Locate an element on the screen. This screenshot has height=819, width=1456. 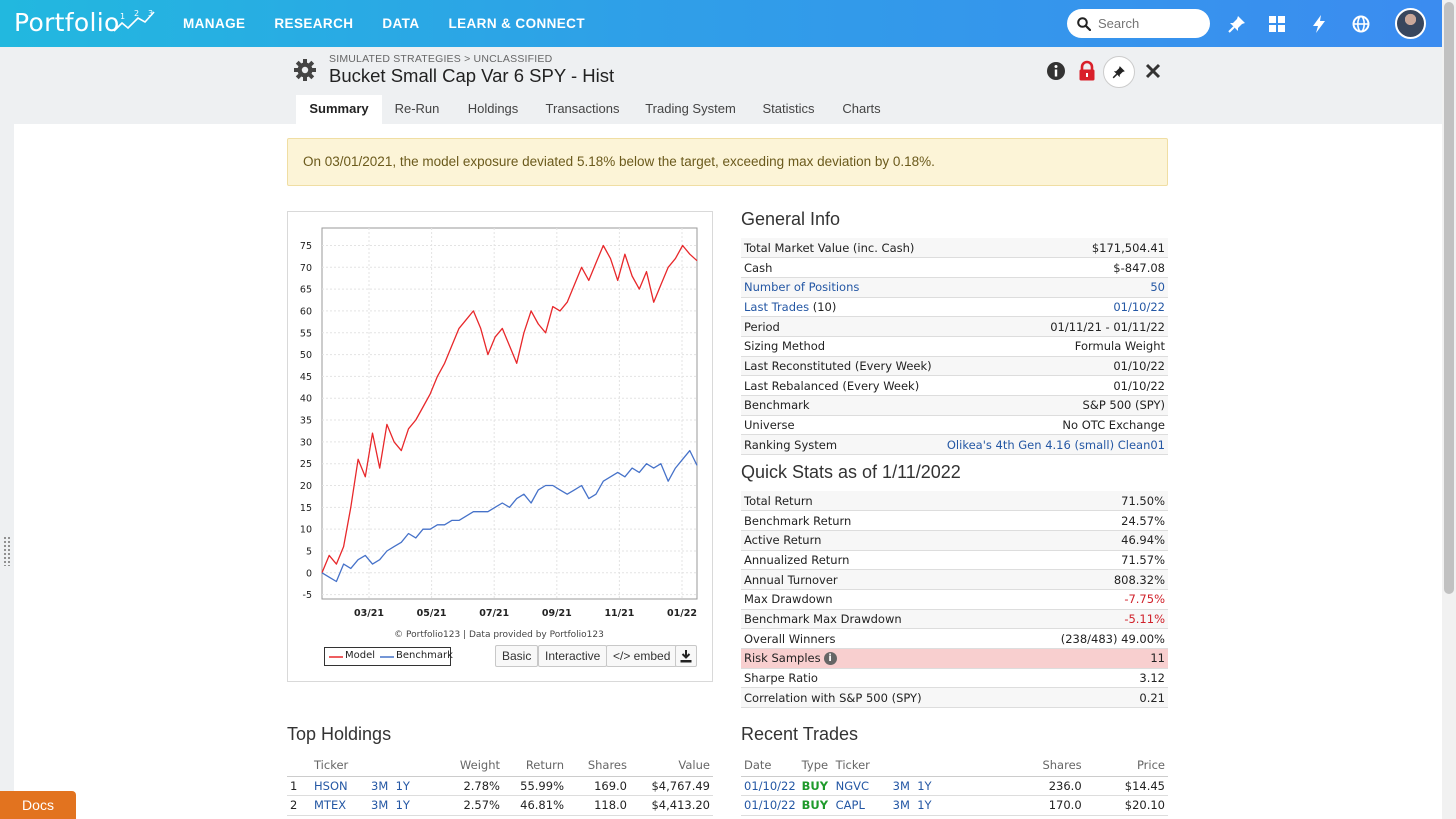
tab-statistics: Statistics is located at coordinates (788, 109).